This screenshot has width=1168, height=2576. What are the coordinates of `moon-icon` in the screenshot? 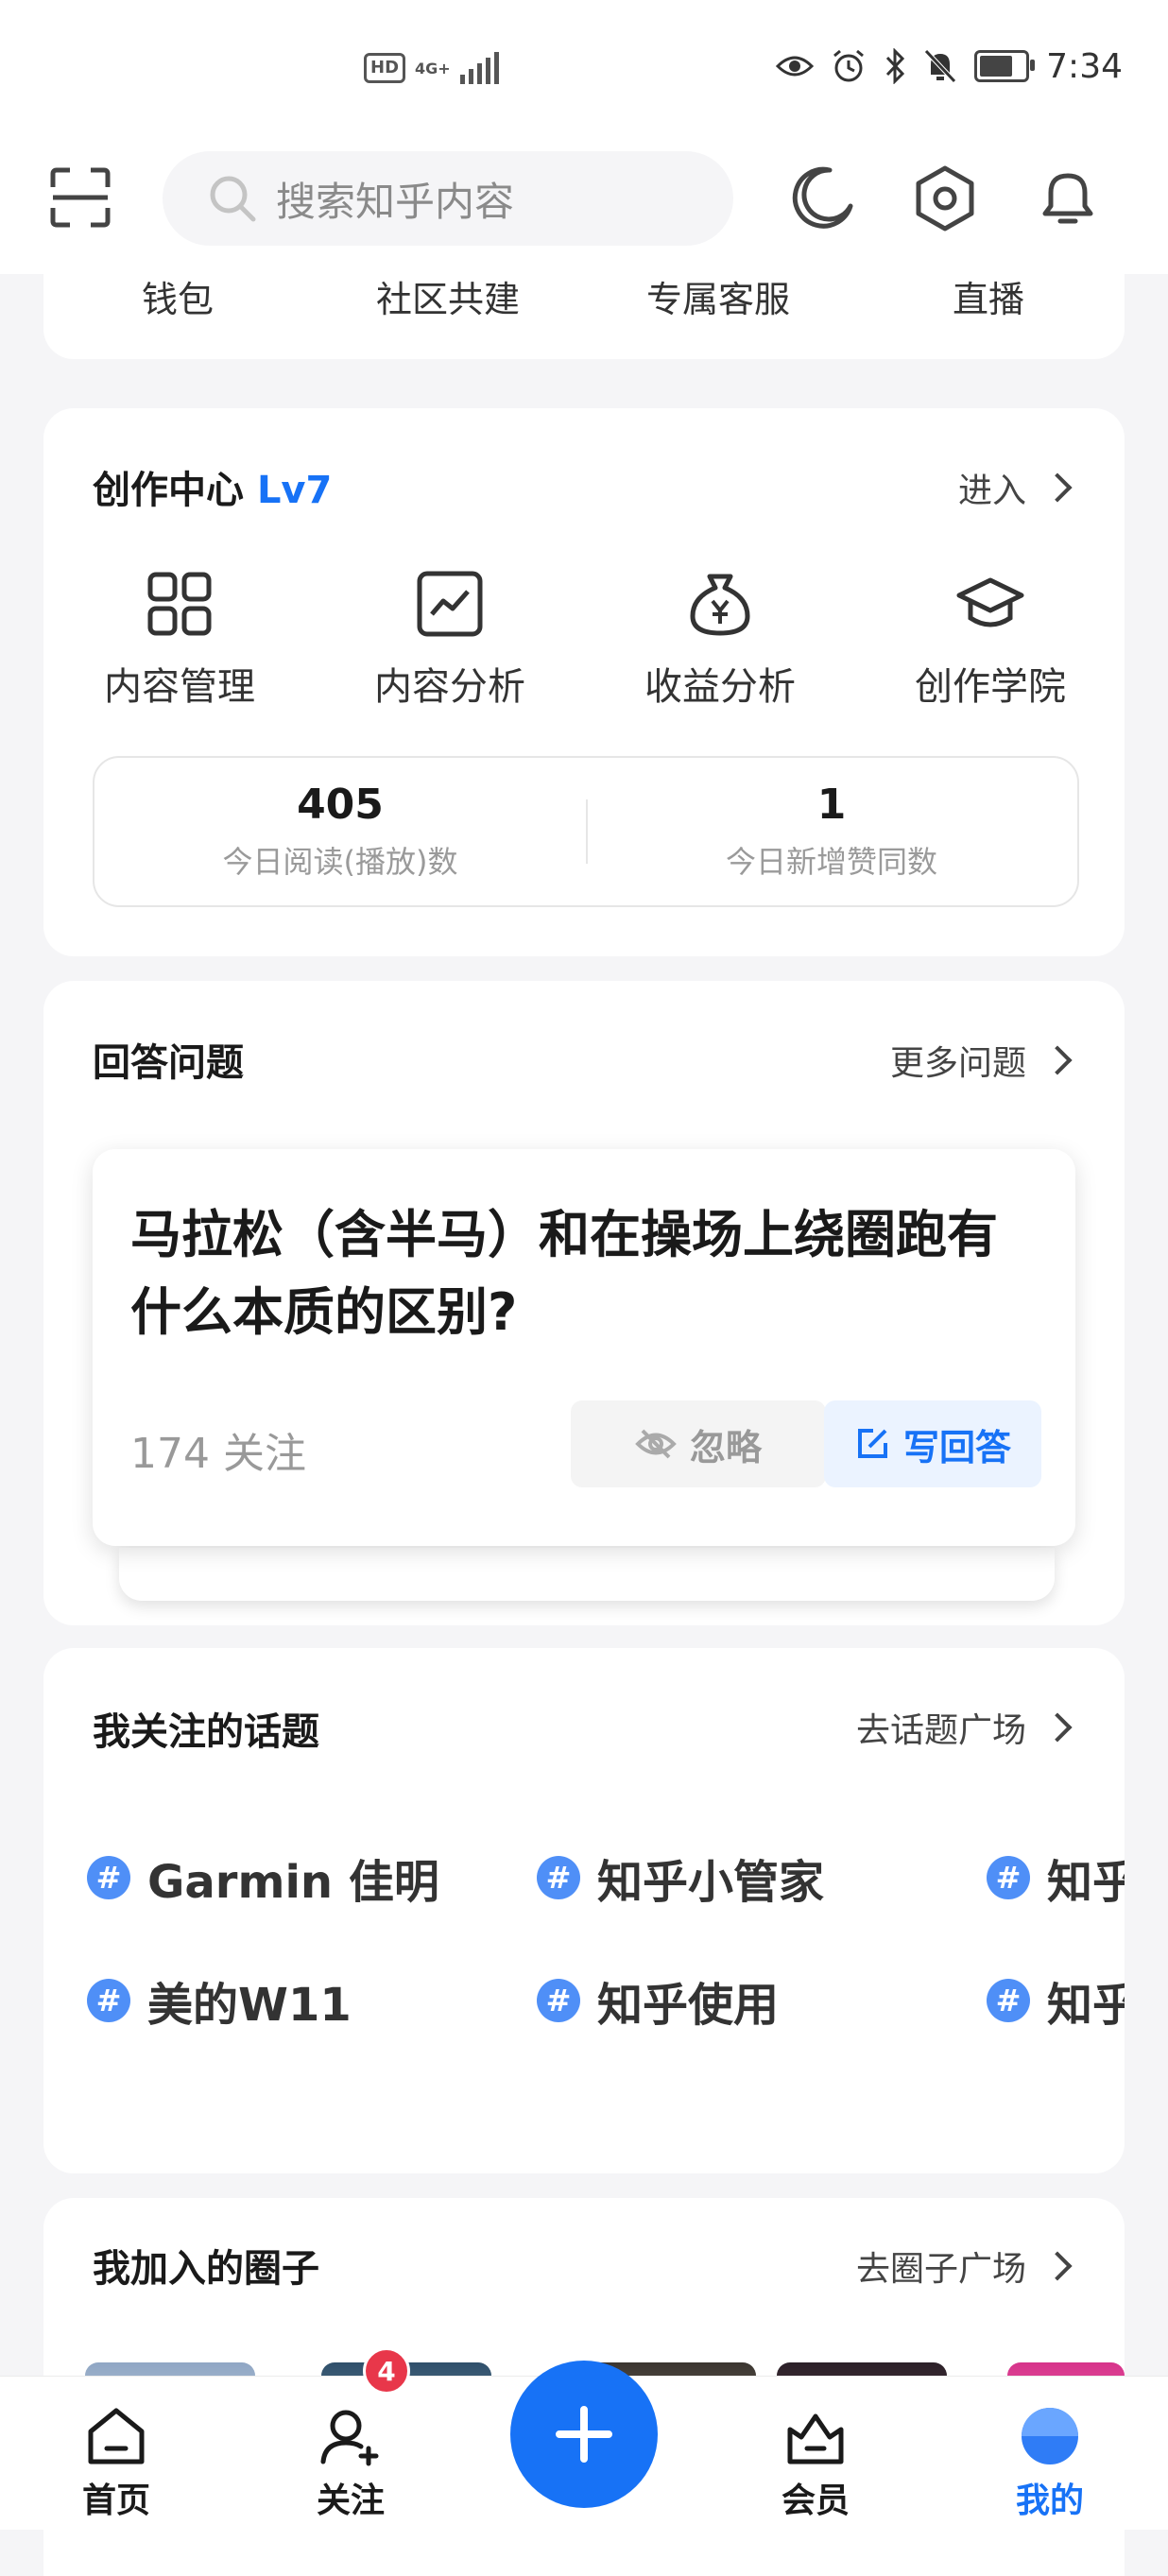 It's located at (822, 198).